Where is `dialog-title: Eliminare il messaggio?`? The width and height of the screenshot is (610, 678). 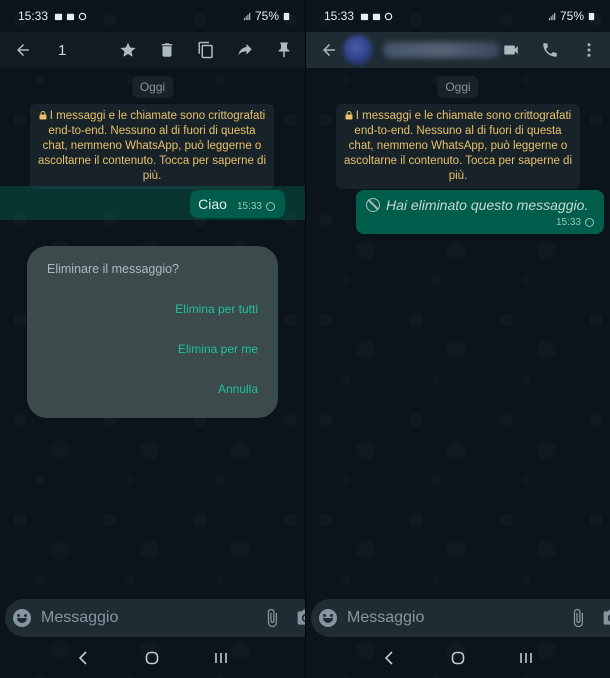
dialog-title: Eliminare il messaggio? is located at coordinates (113, 269).